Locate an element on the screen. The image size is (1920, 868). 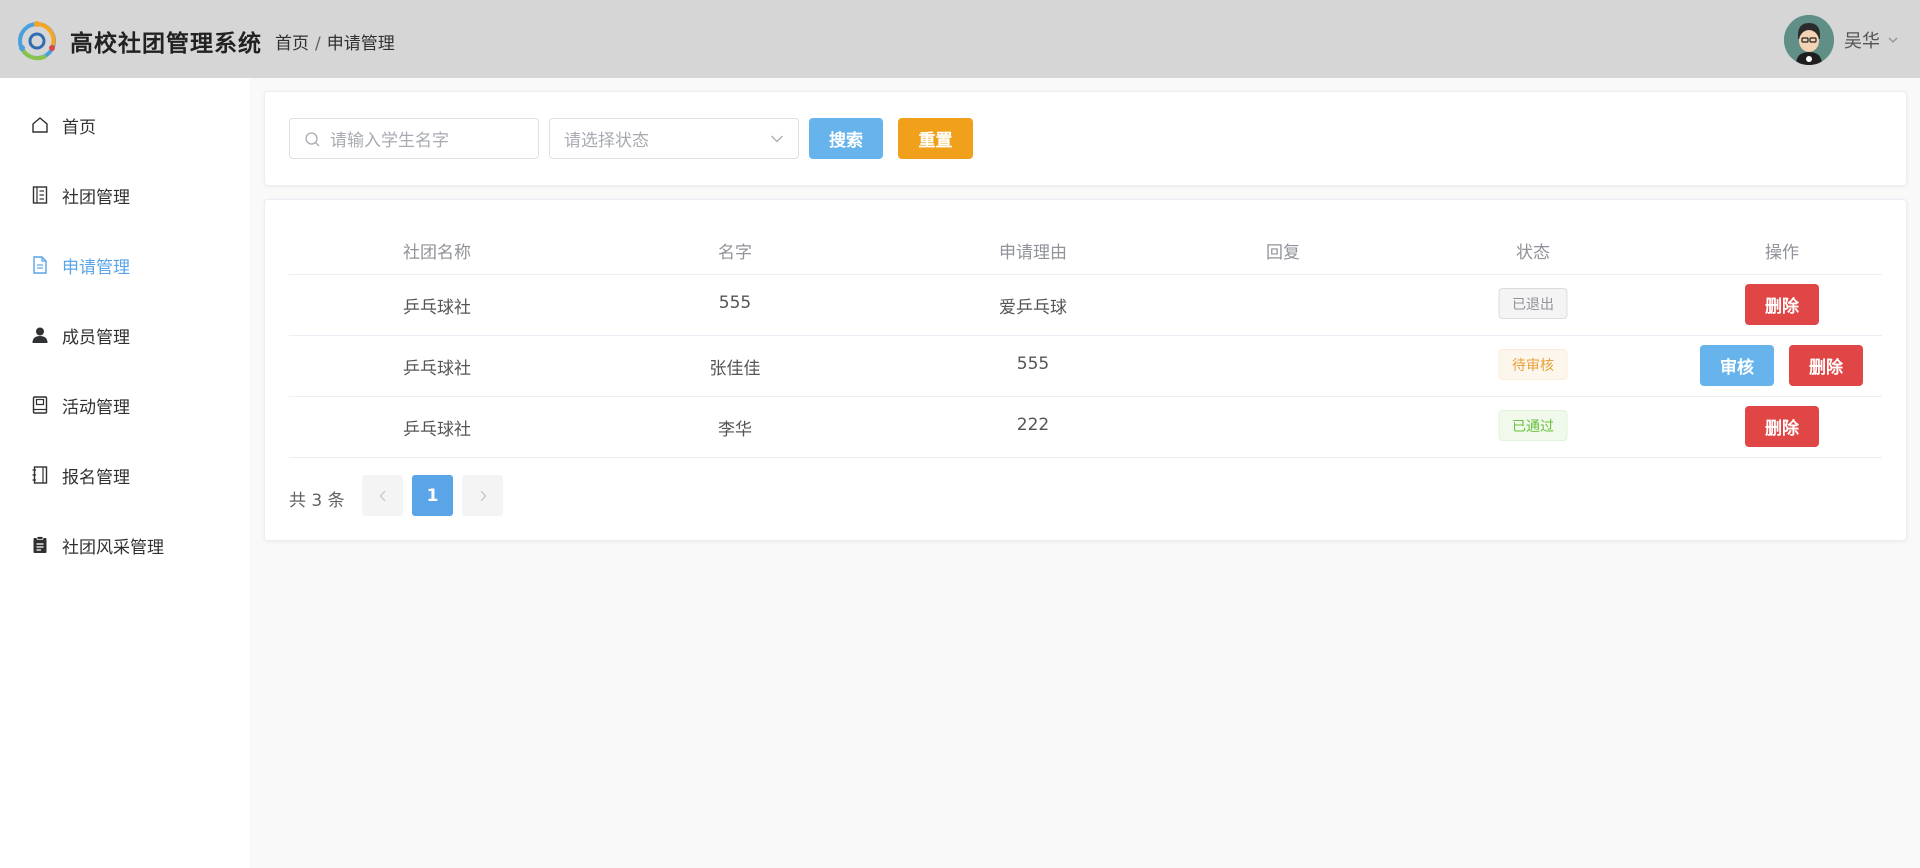
student-name-search-input: 请输入学生名字 is located at coordinates (414, 138).